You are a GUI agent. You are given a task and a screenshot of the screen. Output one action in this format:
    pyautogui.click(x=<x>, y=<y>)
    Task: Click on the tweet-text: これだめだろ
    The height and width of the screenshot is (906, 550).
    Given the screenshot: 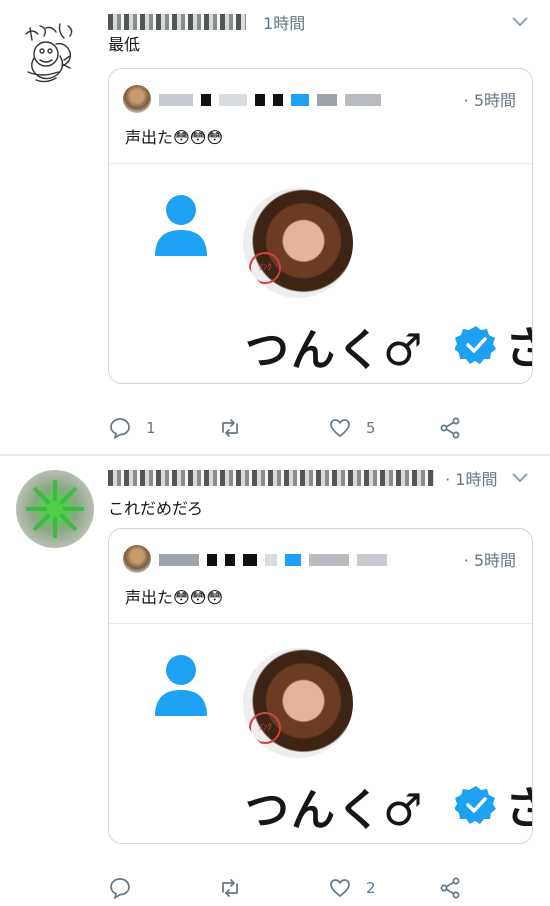 What is the action you would take?
    pyautogui.click(x=156, y=508)
    